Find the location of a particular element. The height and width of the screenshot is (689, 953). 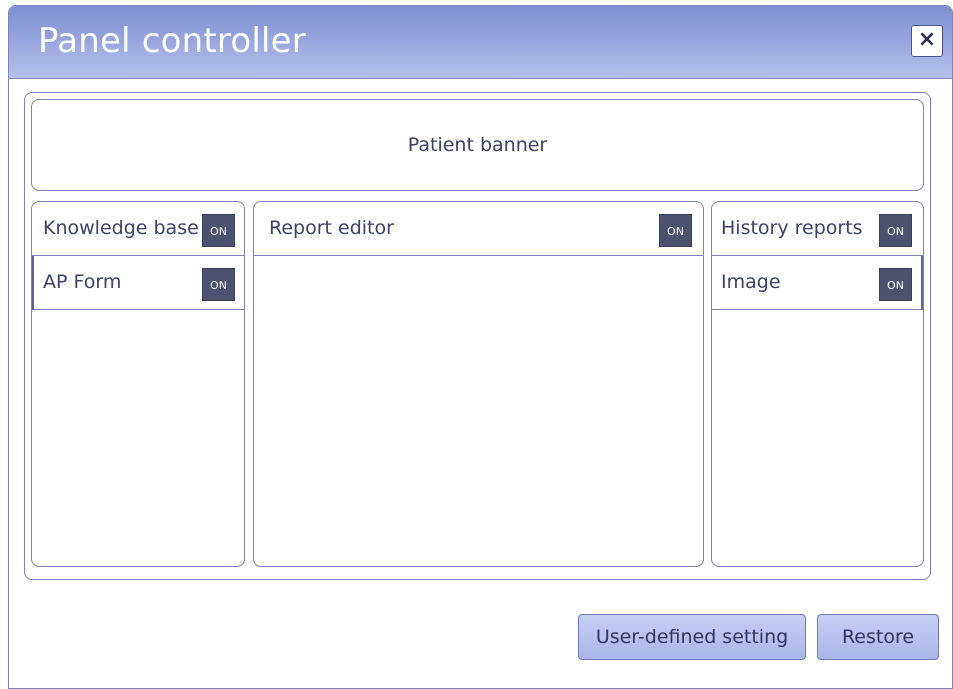

close-icon: × is located at coordinates (927, 39).